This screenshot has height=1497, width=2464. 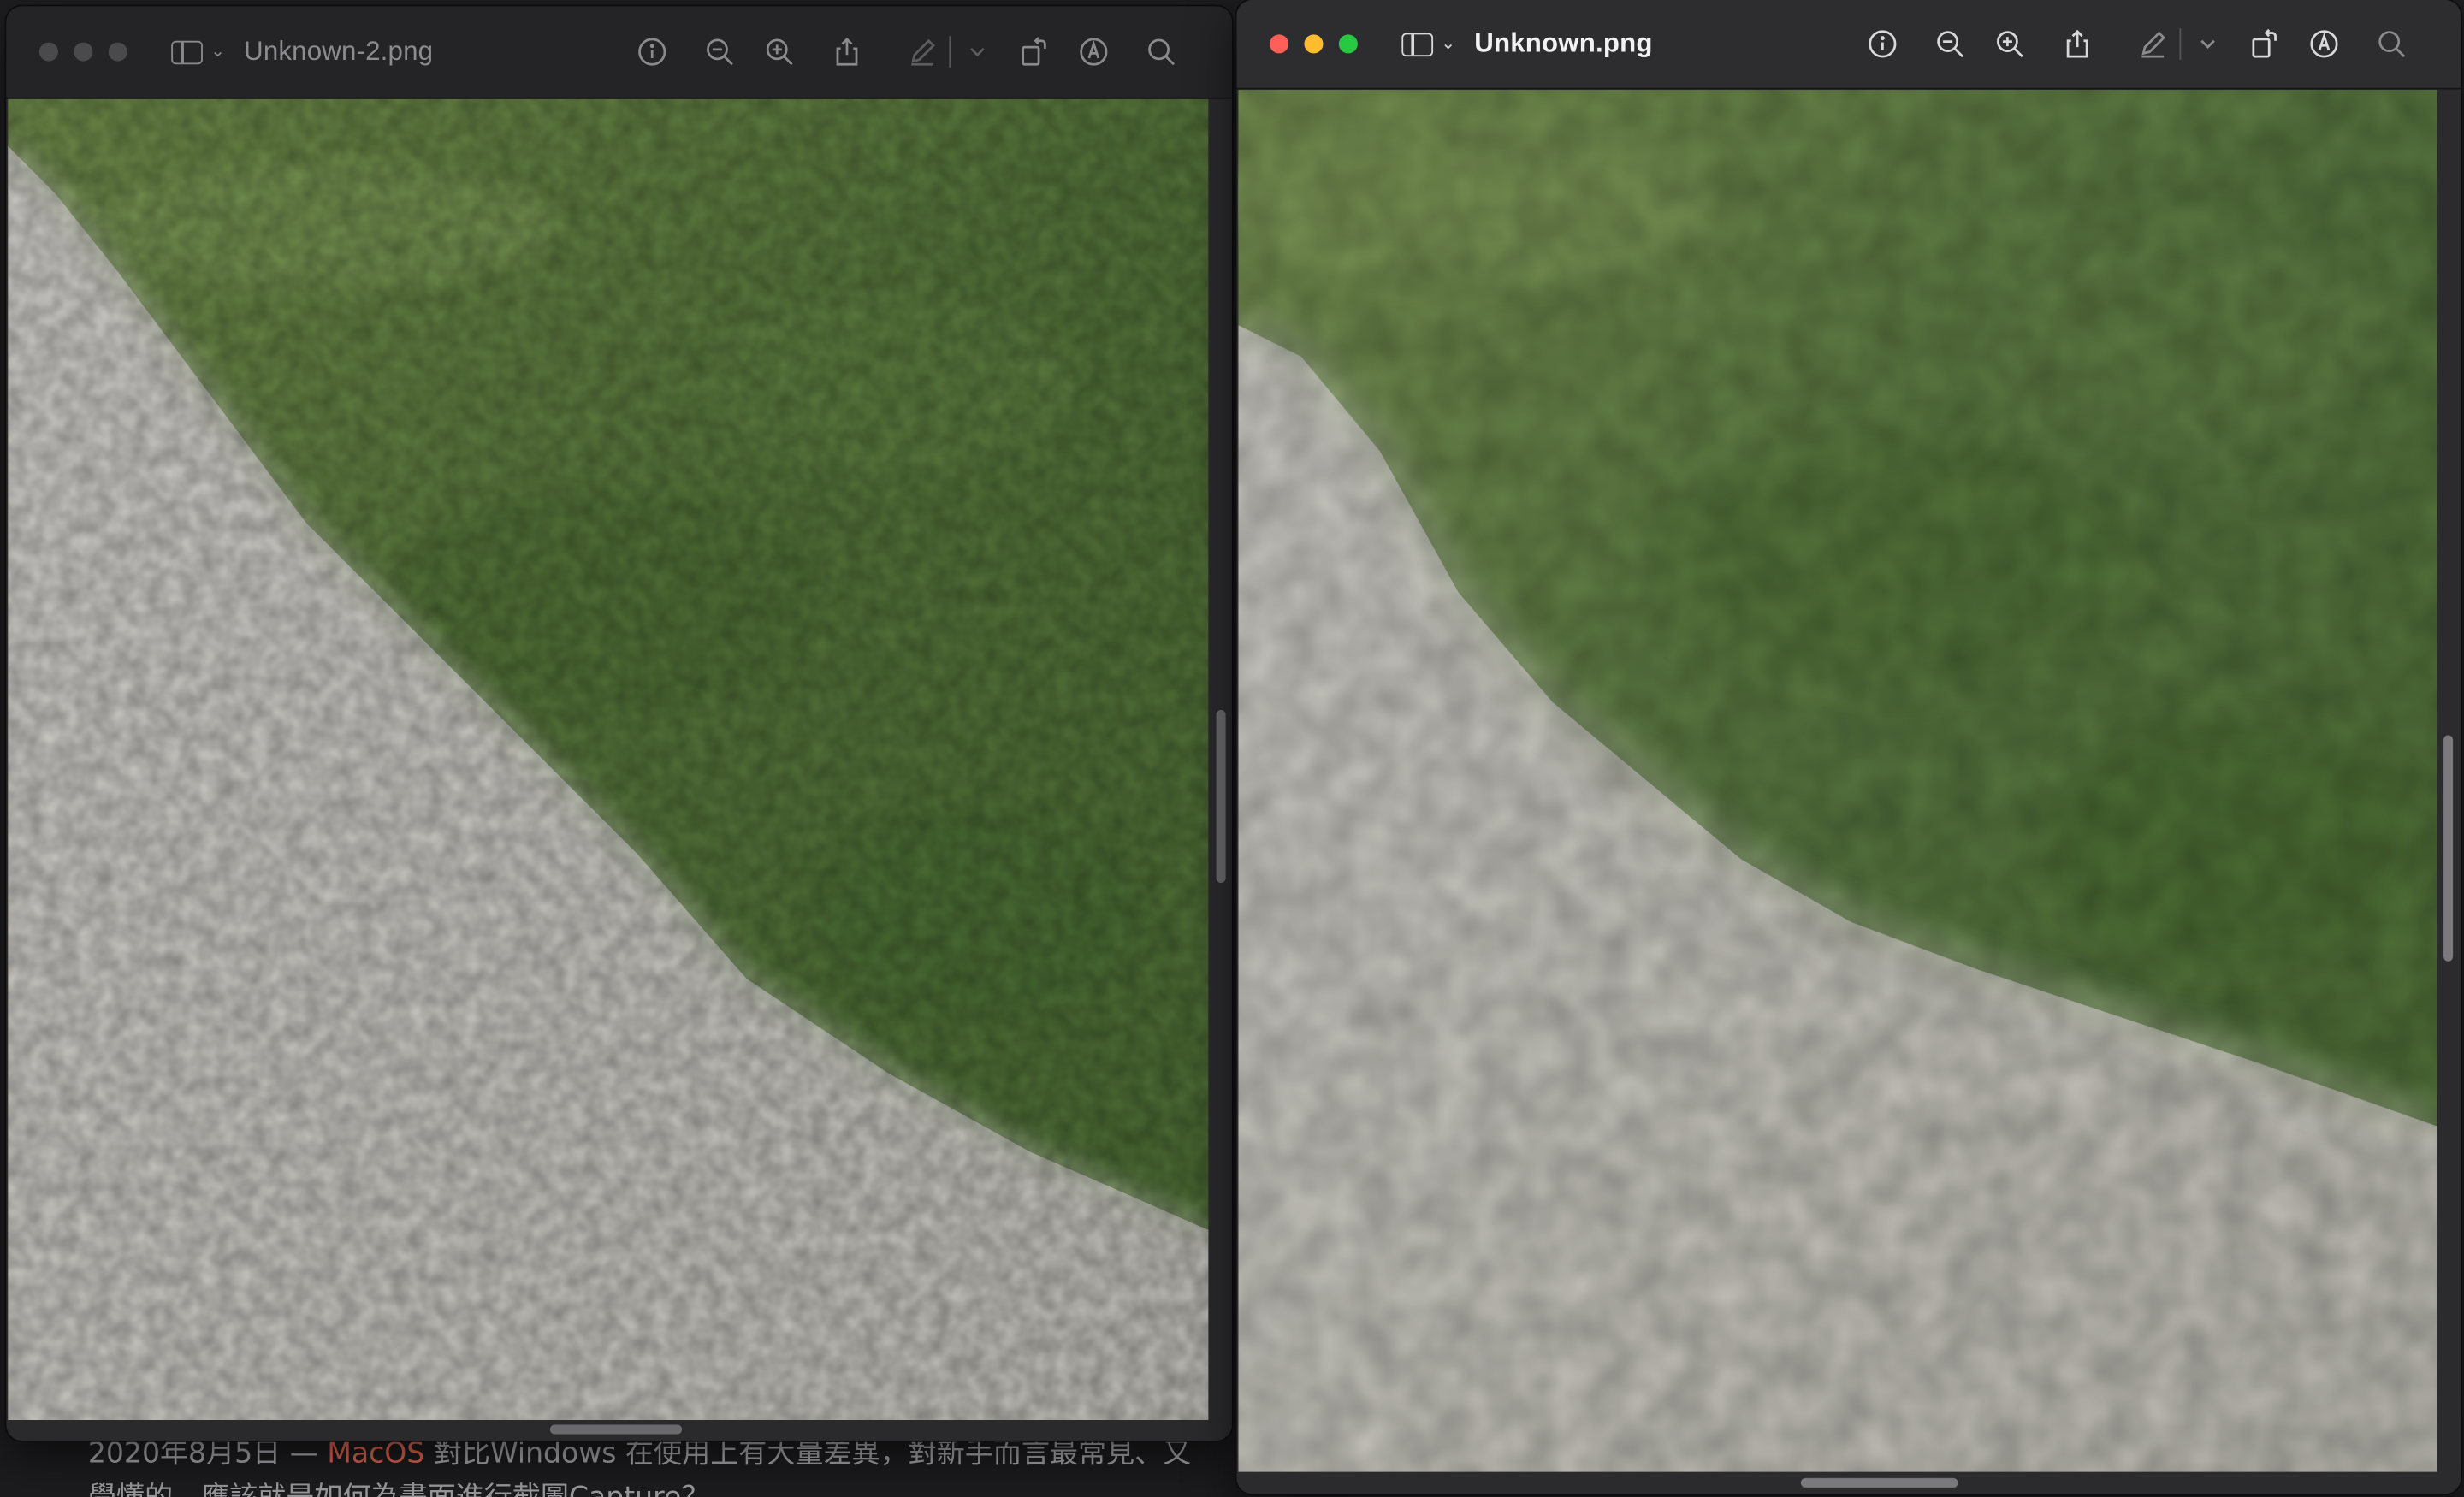 I want to click on background-snippet-text: 對比Windows 在使用上有大量差異，對新手而言最常見、又, so click(x=808, y=1453).